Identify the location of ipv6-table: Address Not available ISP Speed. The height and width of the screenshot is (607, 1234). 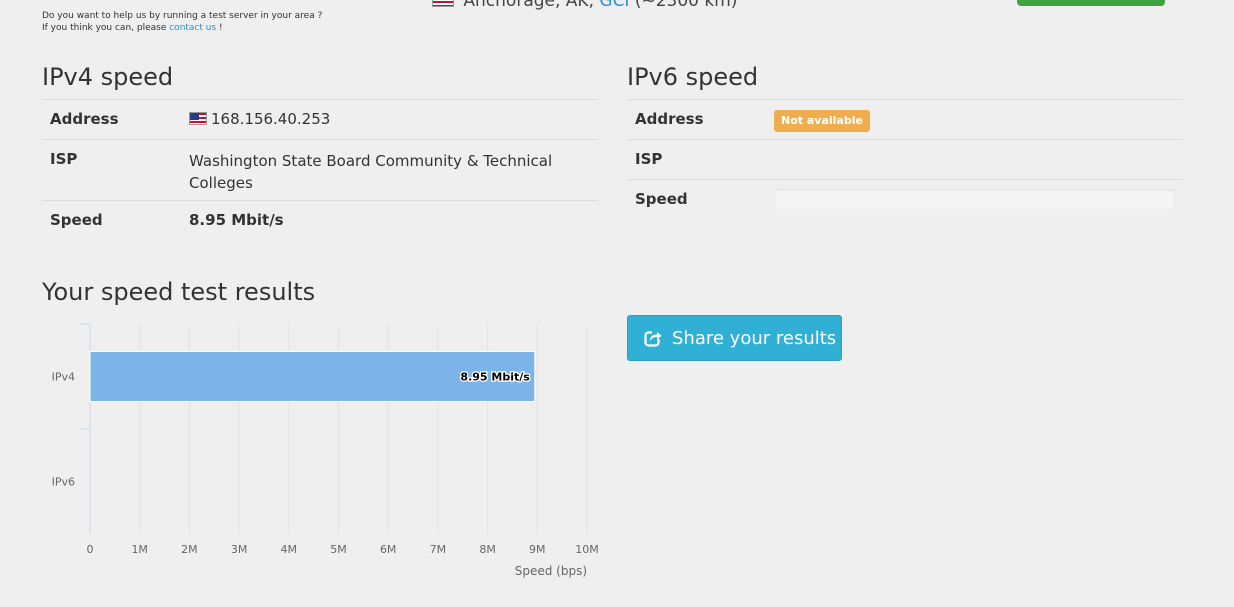
(905, 159).